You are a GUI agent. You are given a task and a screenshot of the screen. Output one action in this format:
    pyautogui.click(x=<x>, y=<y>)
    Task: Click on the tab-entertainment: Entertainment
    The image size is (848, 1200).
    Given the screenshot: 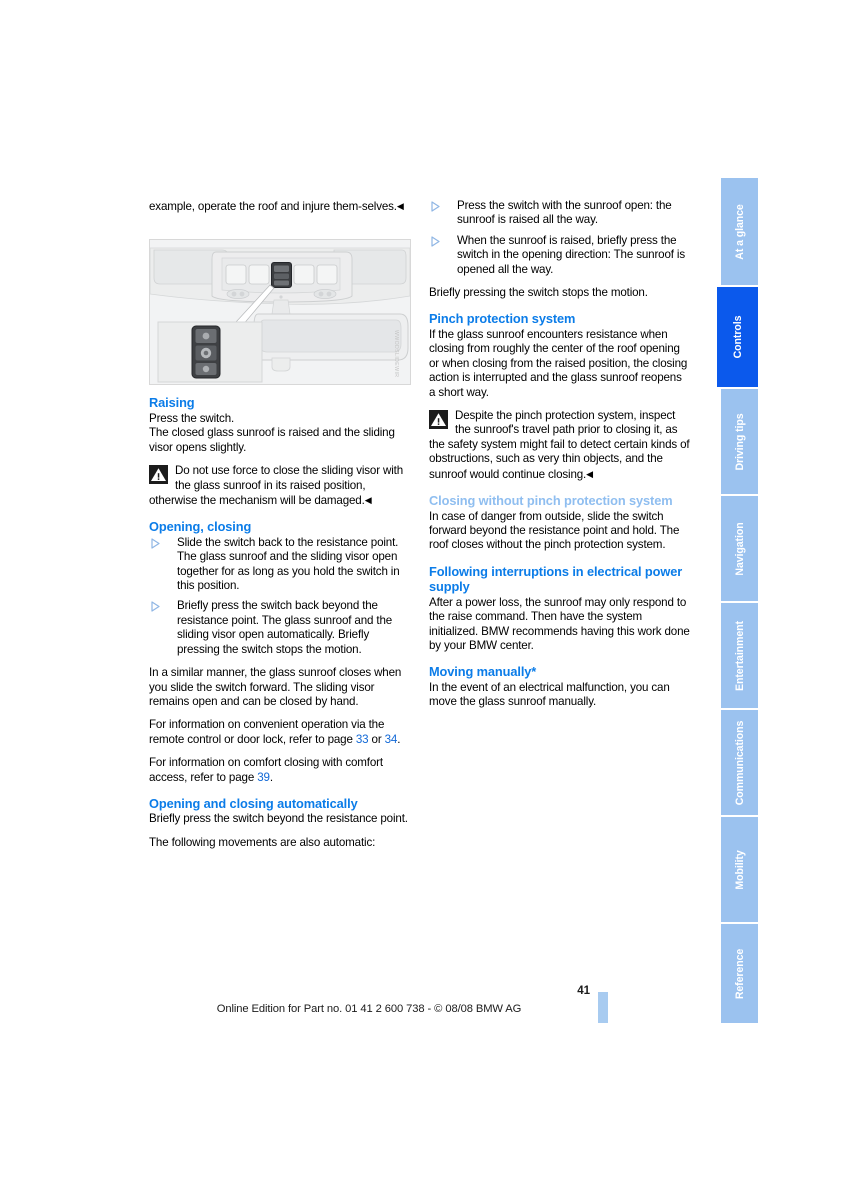 What is the action you would take?
    pyautogui.click(x=739, y=655)
    